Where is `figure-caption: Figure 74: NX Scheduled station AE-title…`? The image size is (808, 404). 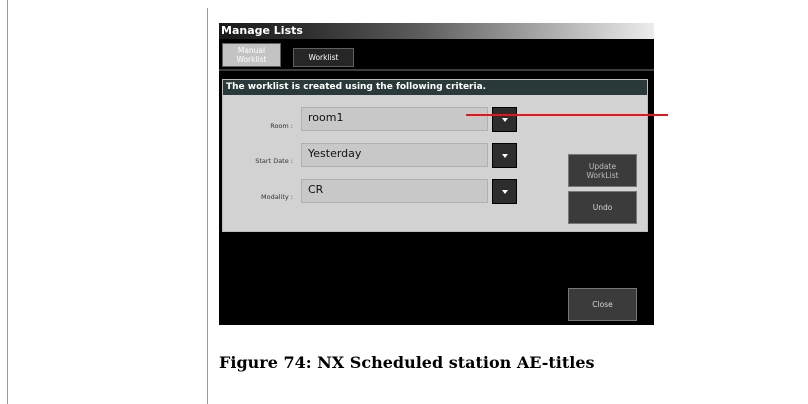 figure-caption: Figure 74: NX Scheduled station AE-title… is located at coordinates (407, 362).